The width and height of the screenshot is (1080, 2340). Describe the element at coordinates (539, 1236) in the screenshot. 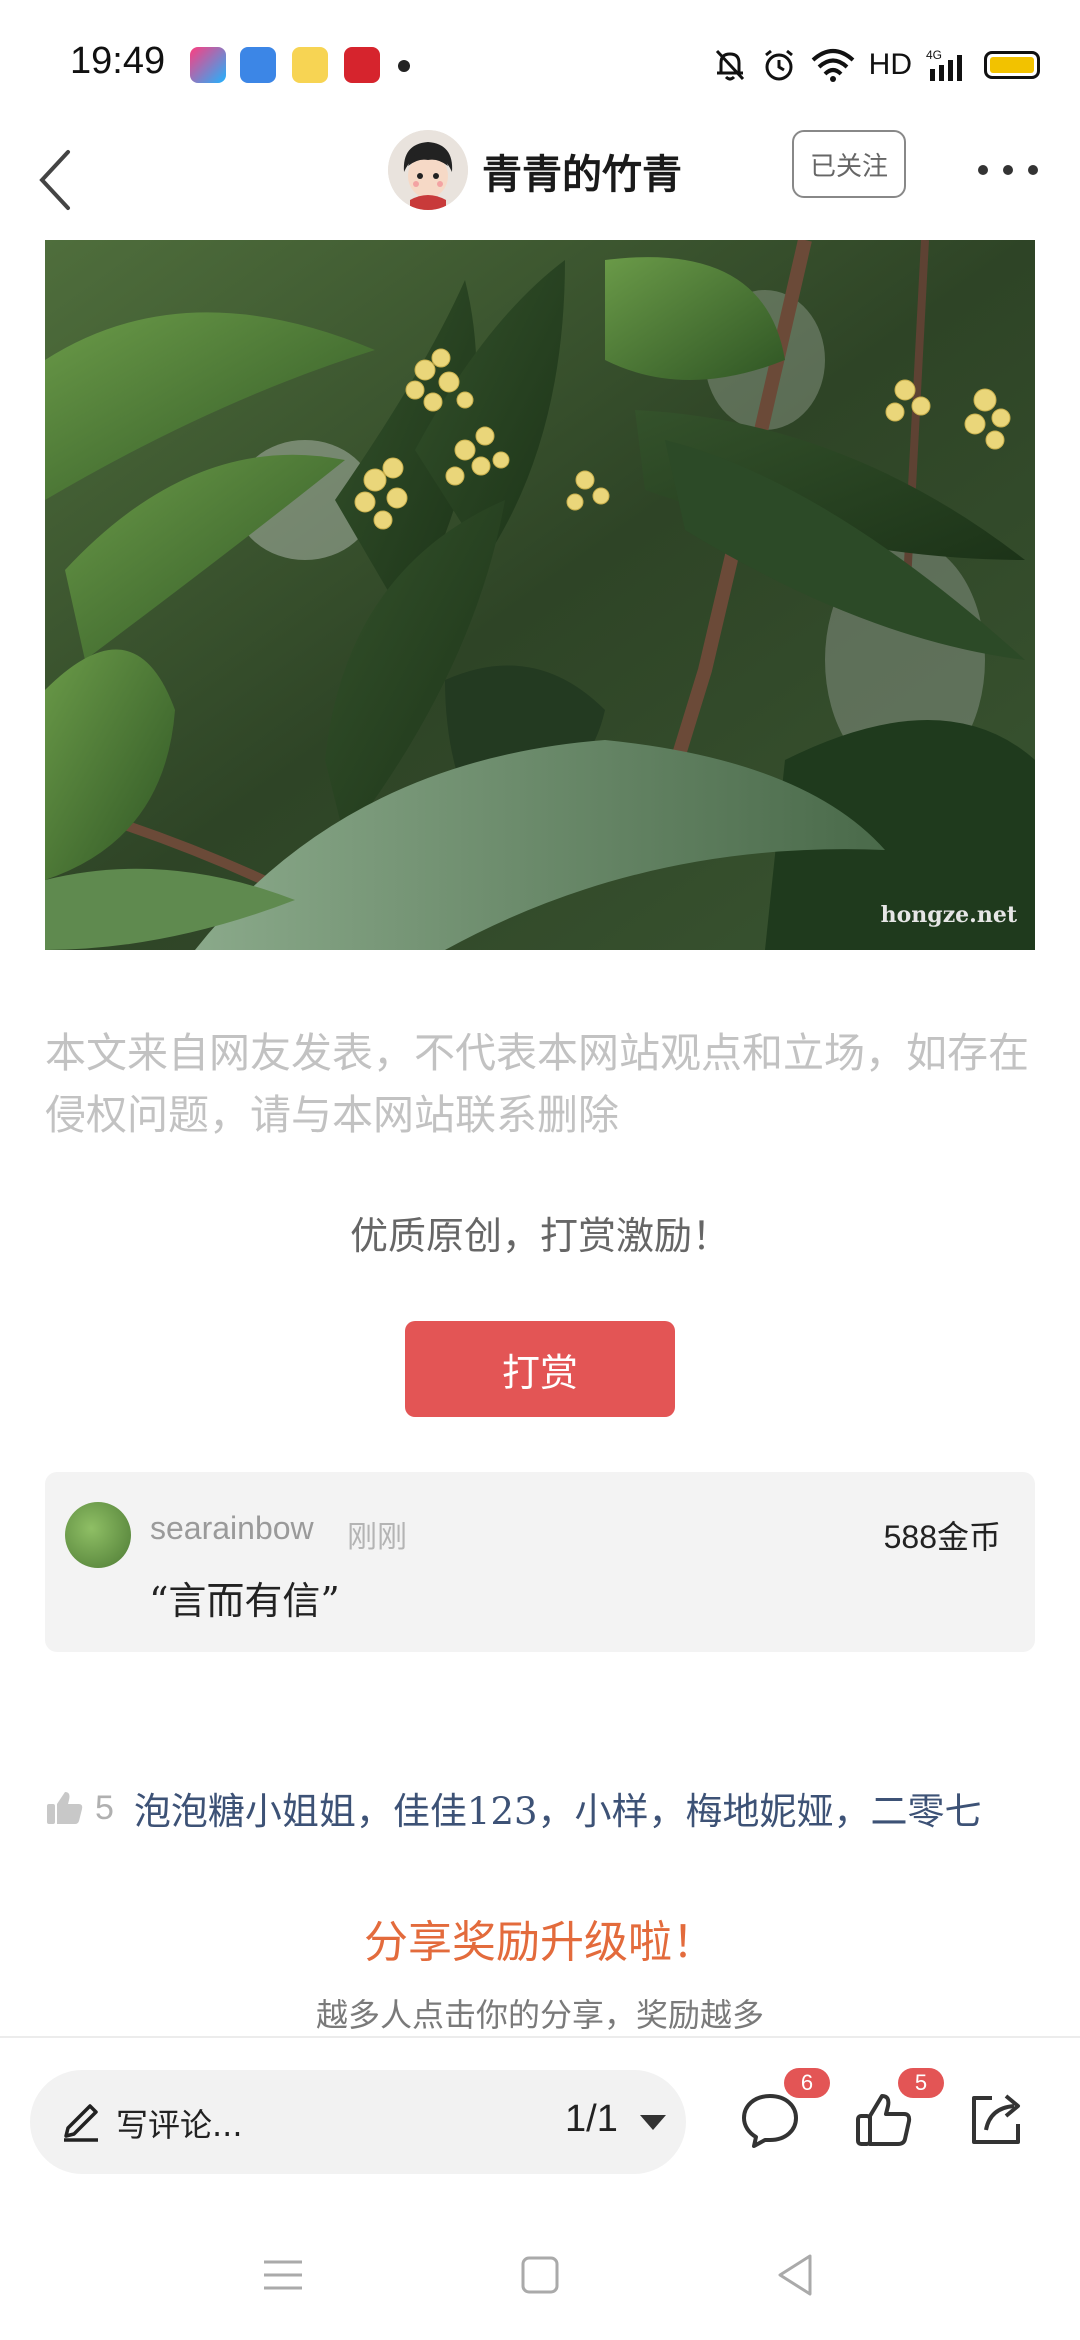

I see `reward-note: 优质原创，打赏激励！` at that location.